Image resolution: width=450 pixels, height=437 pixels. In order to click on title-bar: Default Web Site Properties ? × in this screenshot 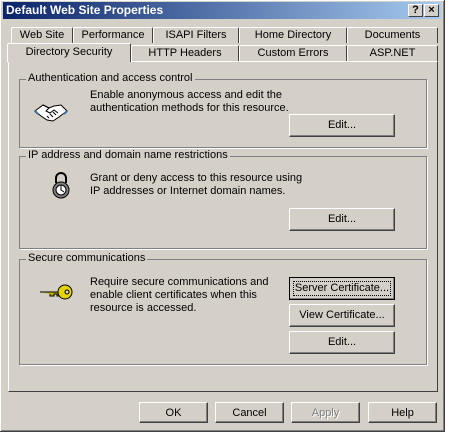, I will do `click(222, 10)`.